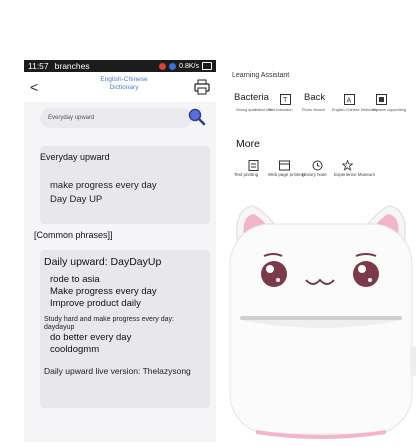  I want to click on status-time: 11:57, so click(38, 66).